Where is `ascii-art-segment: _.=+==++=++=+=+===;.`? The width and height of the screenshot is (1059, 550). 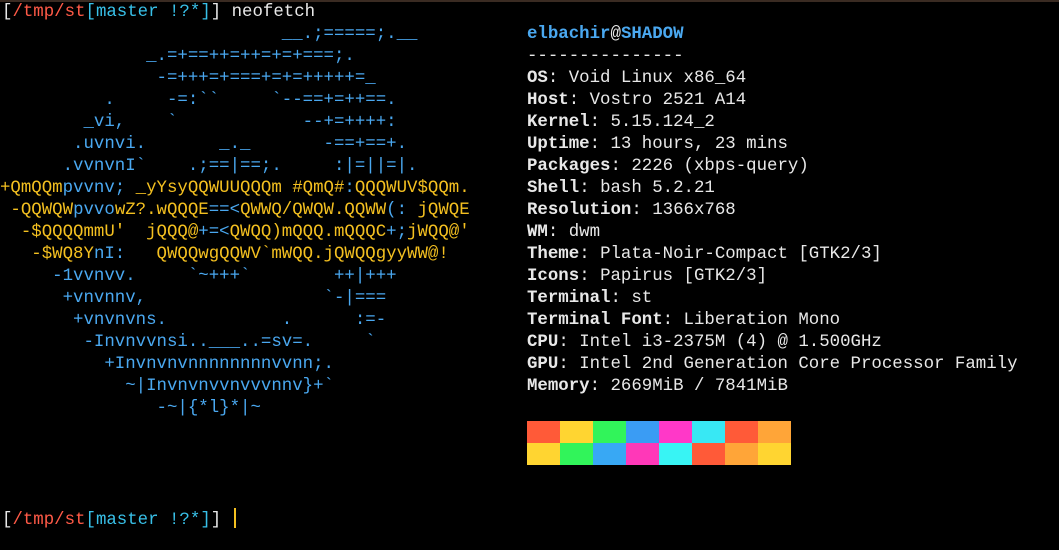
ascii-art-segment: _.=+==++=++=+=+===;. is located at coordinates (177, 56).